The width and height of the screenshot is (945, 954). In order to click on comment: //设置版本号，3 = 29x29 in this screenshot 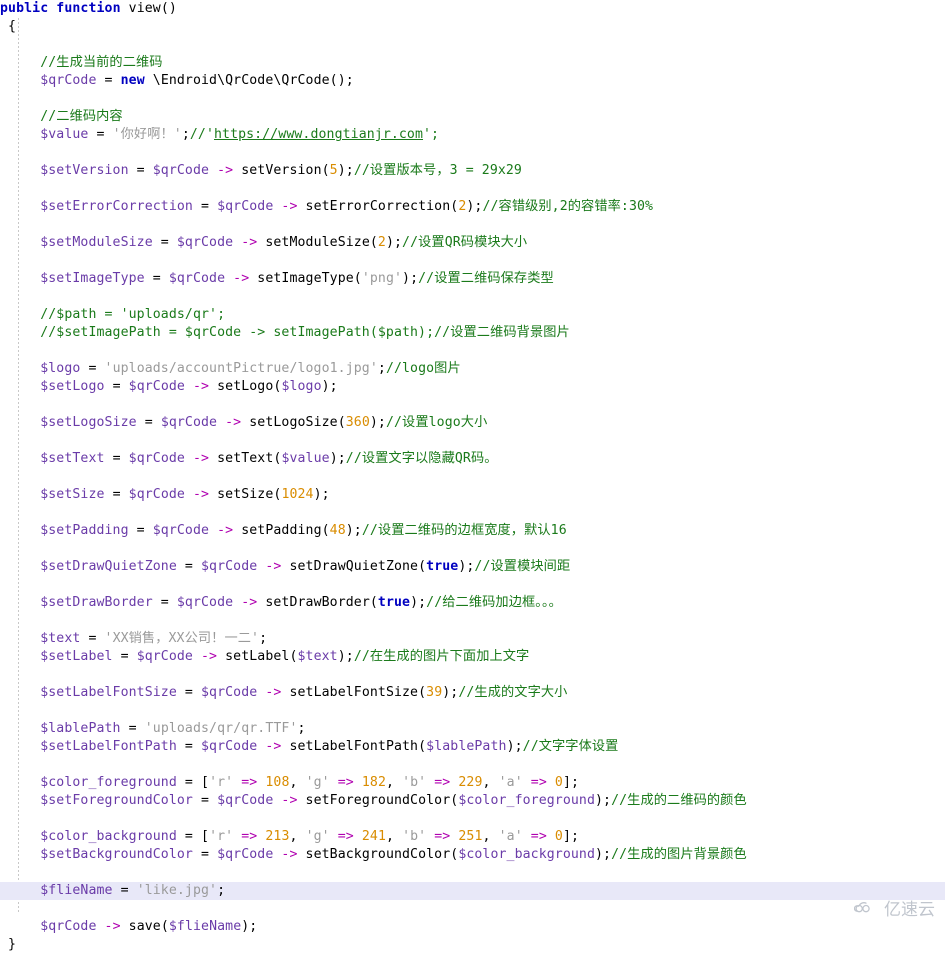, I will do `click(437, 170)`.